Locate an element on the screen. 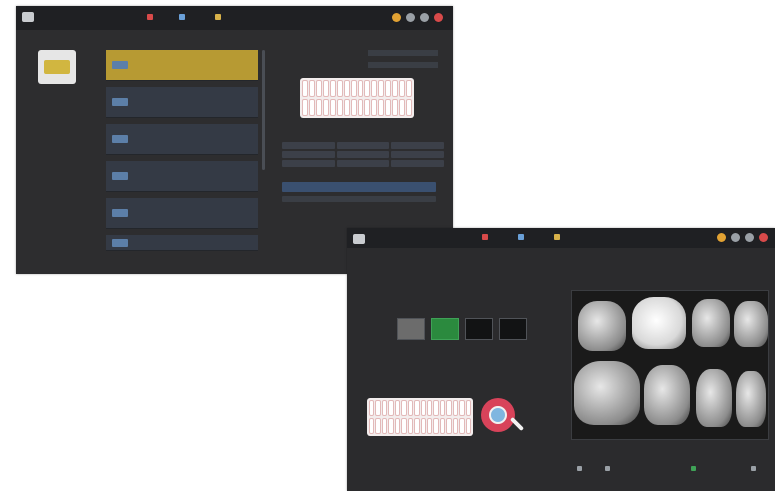  status-icon is located at coordinates (693, 468).